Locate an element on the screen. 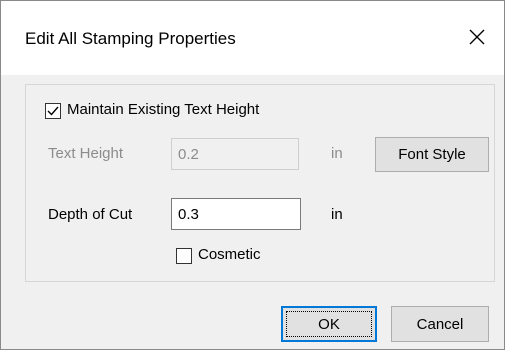  depth-of-cut-input: 0.3 is located at coordinates (236, 214).